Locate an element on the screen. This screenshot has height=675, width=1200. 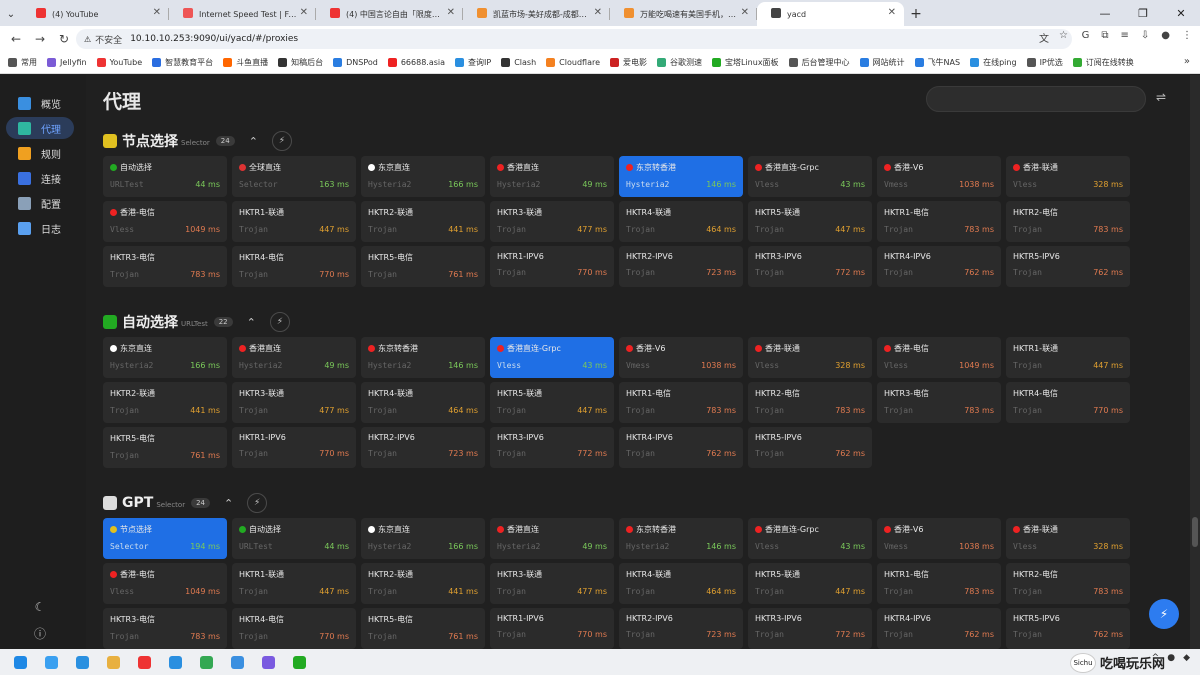
back-icon: ← is located at coordinates (16, 39).